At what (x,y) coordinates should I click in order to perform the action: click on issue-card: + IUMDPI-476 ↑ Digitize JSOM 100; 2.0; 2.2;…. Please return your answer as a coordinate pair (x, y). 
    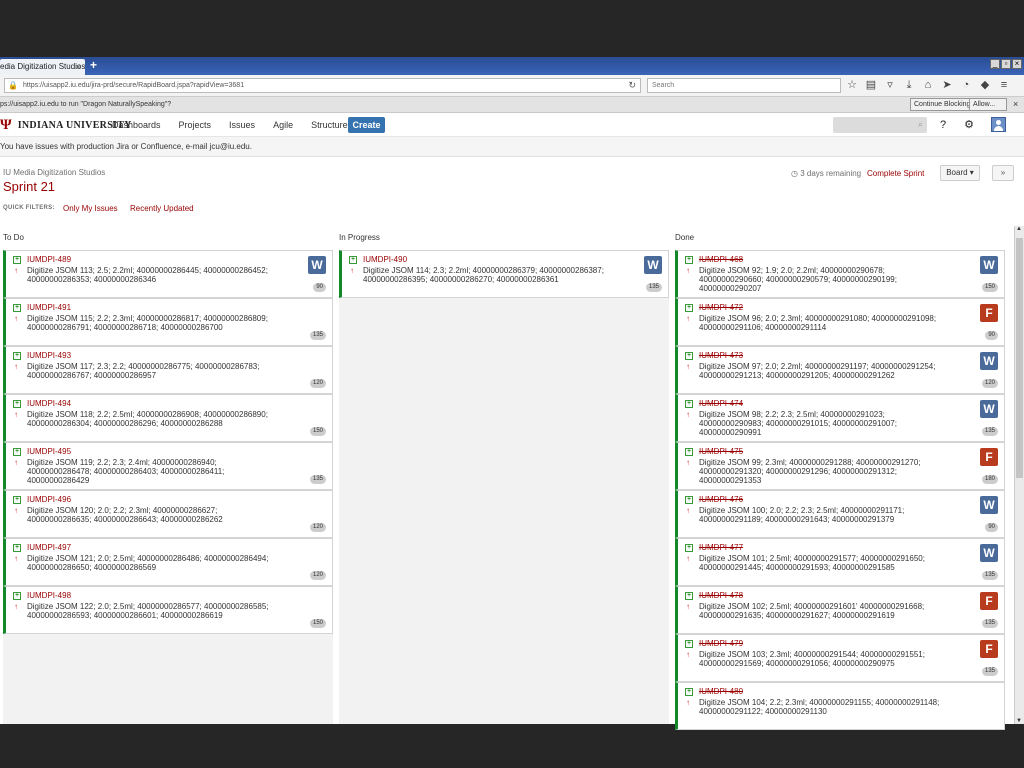
    Looking at the image, I should click on (840, 514).